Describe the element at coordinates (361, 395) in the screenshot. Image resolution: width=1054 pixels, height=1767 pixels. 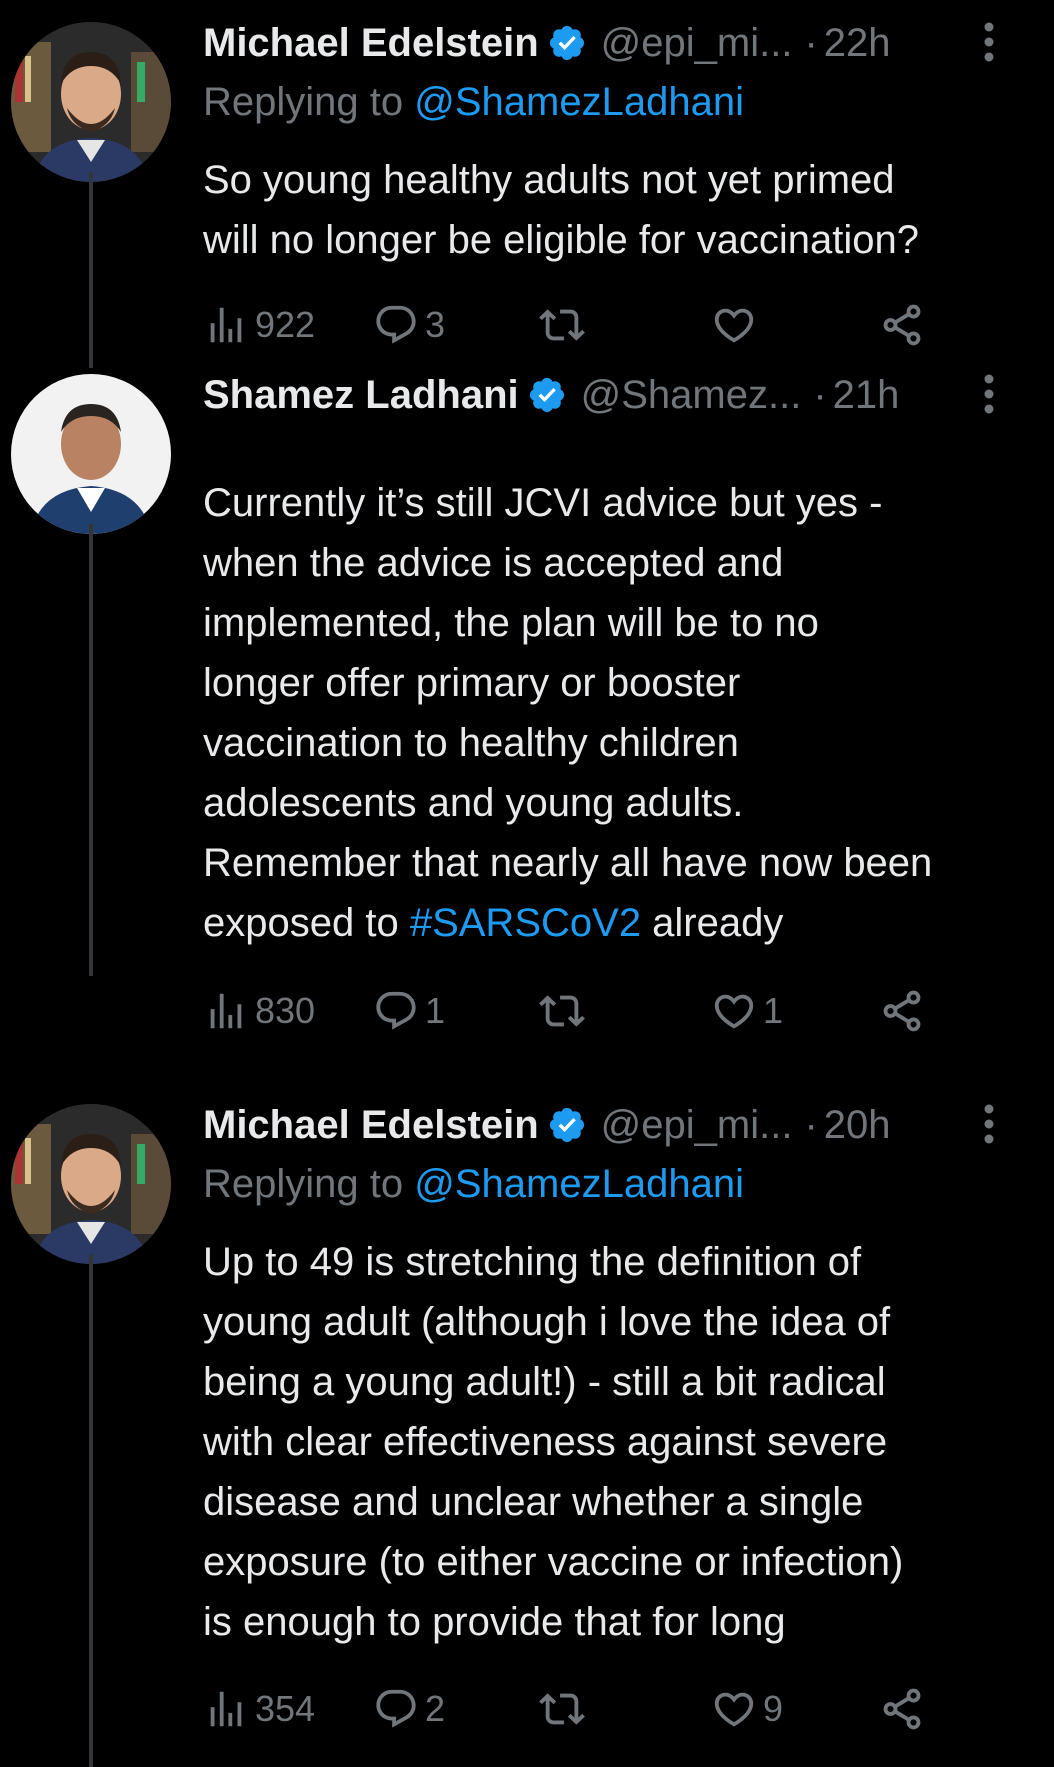
I see `author-name: Shamez Ladhani` at that location.